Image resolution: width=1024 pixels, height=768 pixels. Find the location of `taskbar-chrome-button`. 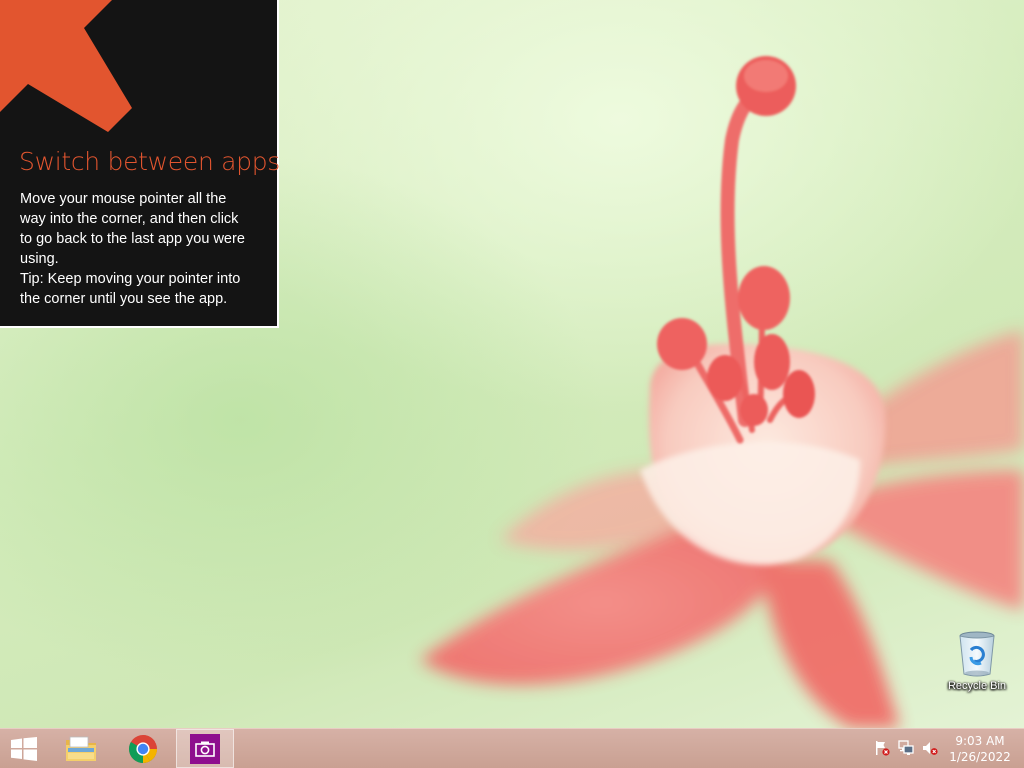

taskbar-chrome-button is located at coordinates (143, 748).